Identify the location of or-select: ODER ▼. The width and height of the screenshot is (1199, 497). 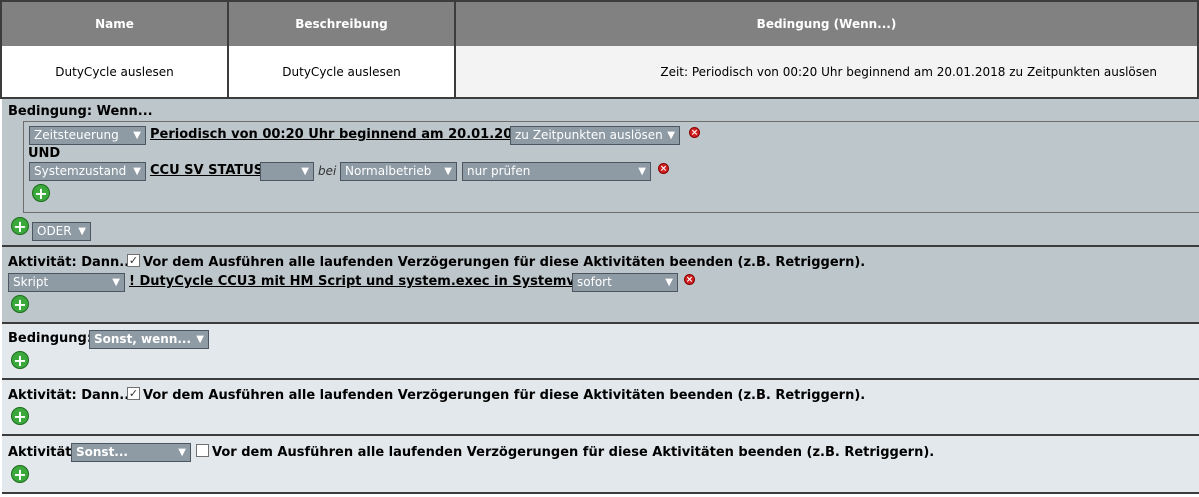
(61, 231).